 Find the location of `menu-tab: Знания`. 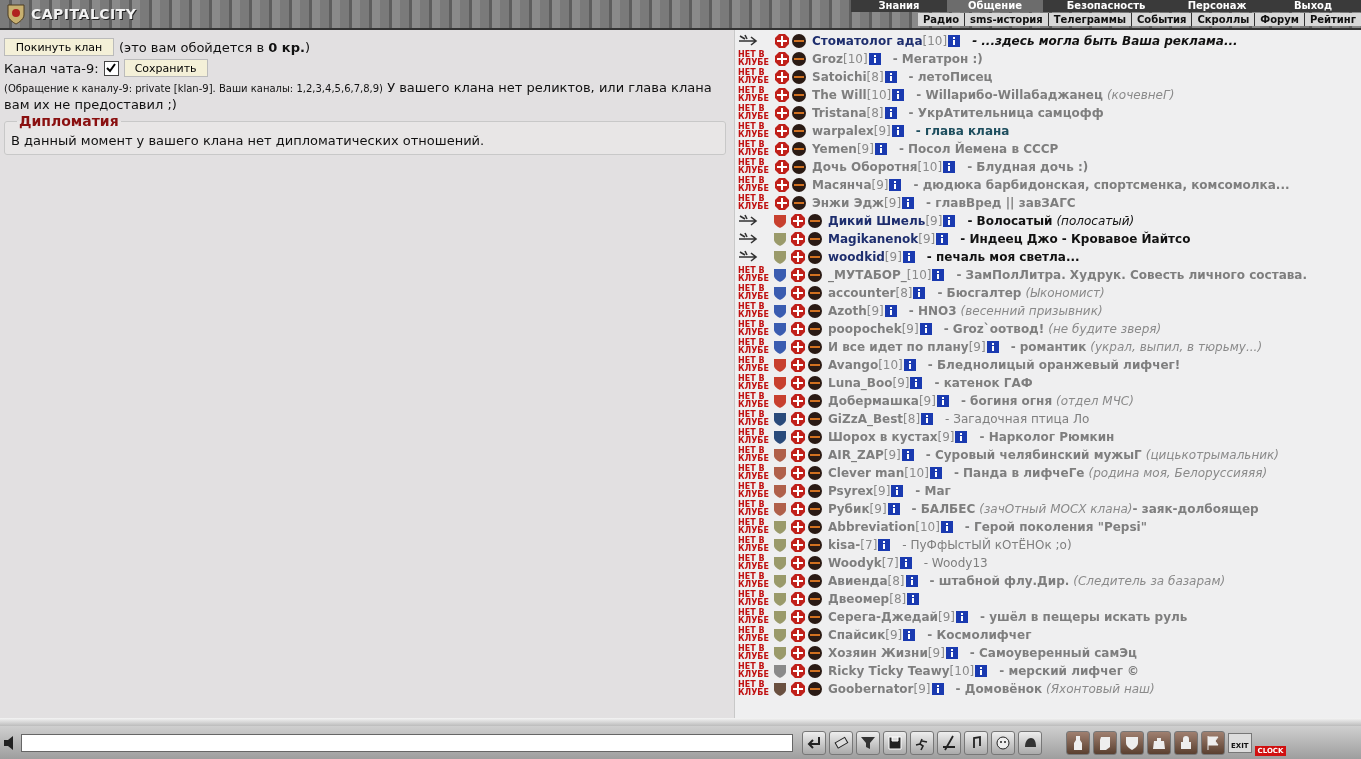

menu-tab: Знания is located at coordinates (899, 6).